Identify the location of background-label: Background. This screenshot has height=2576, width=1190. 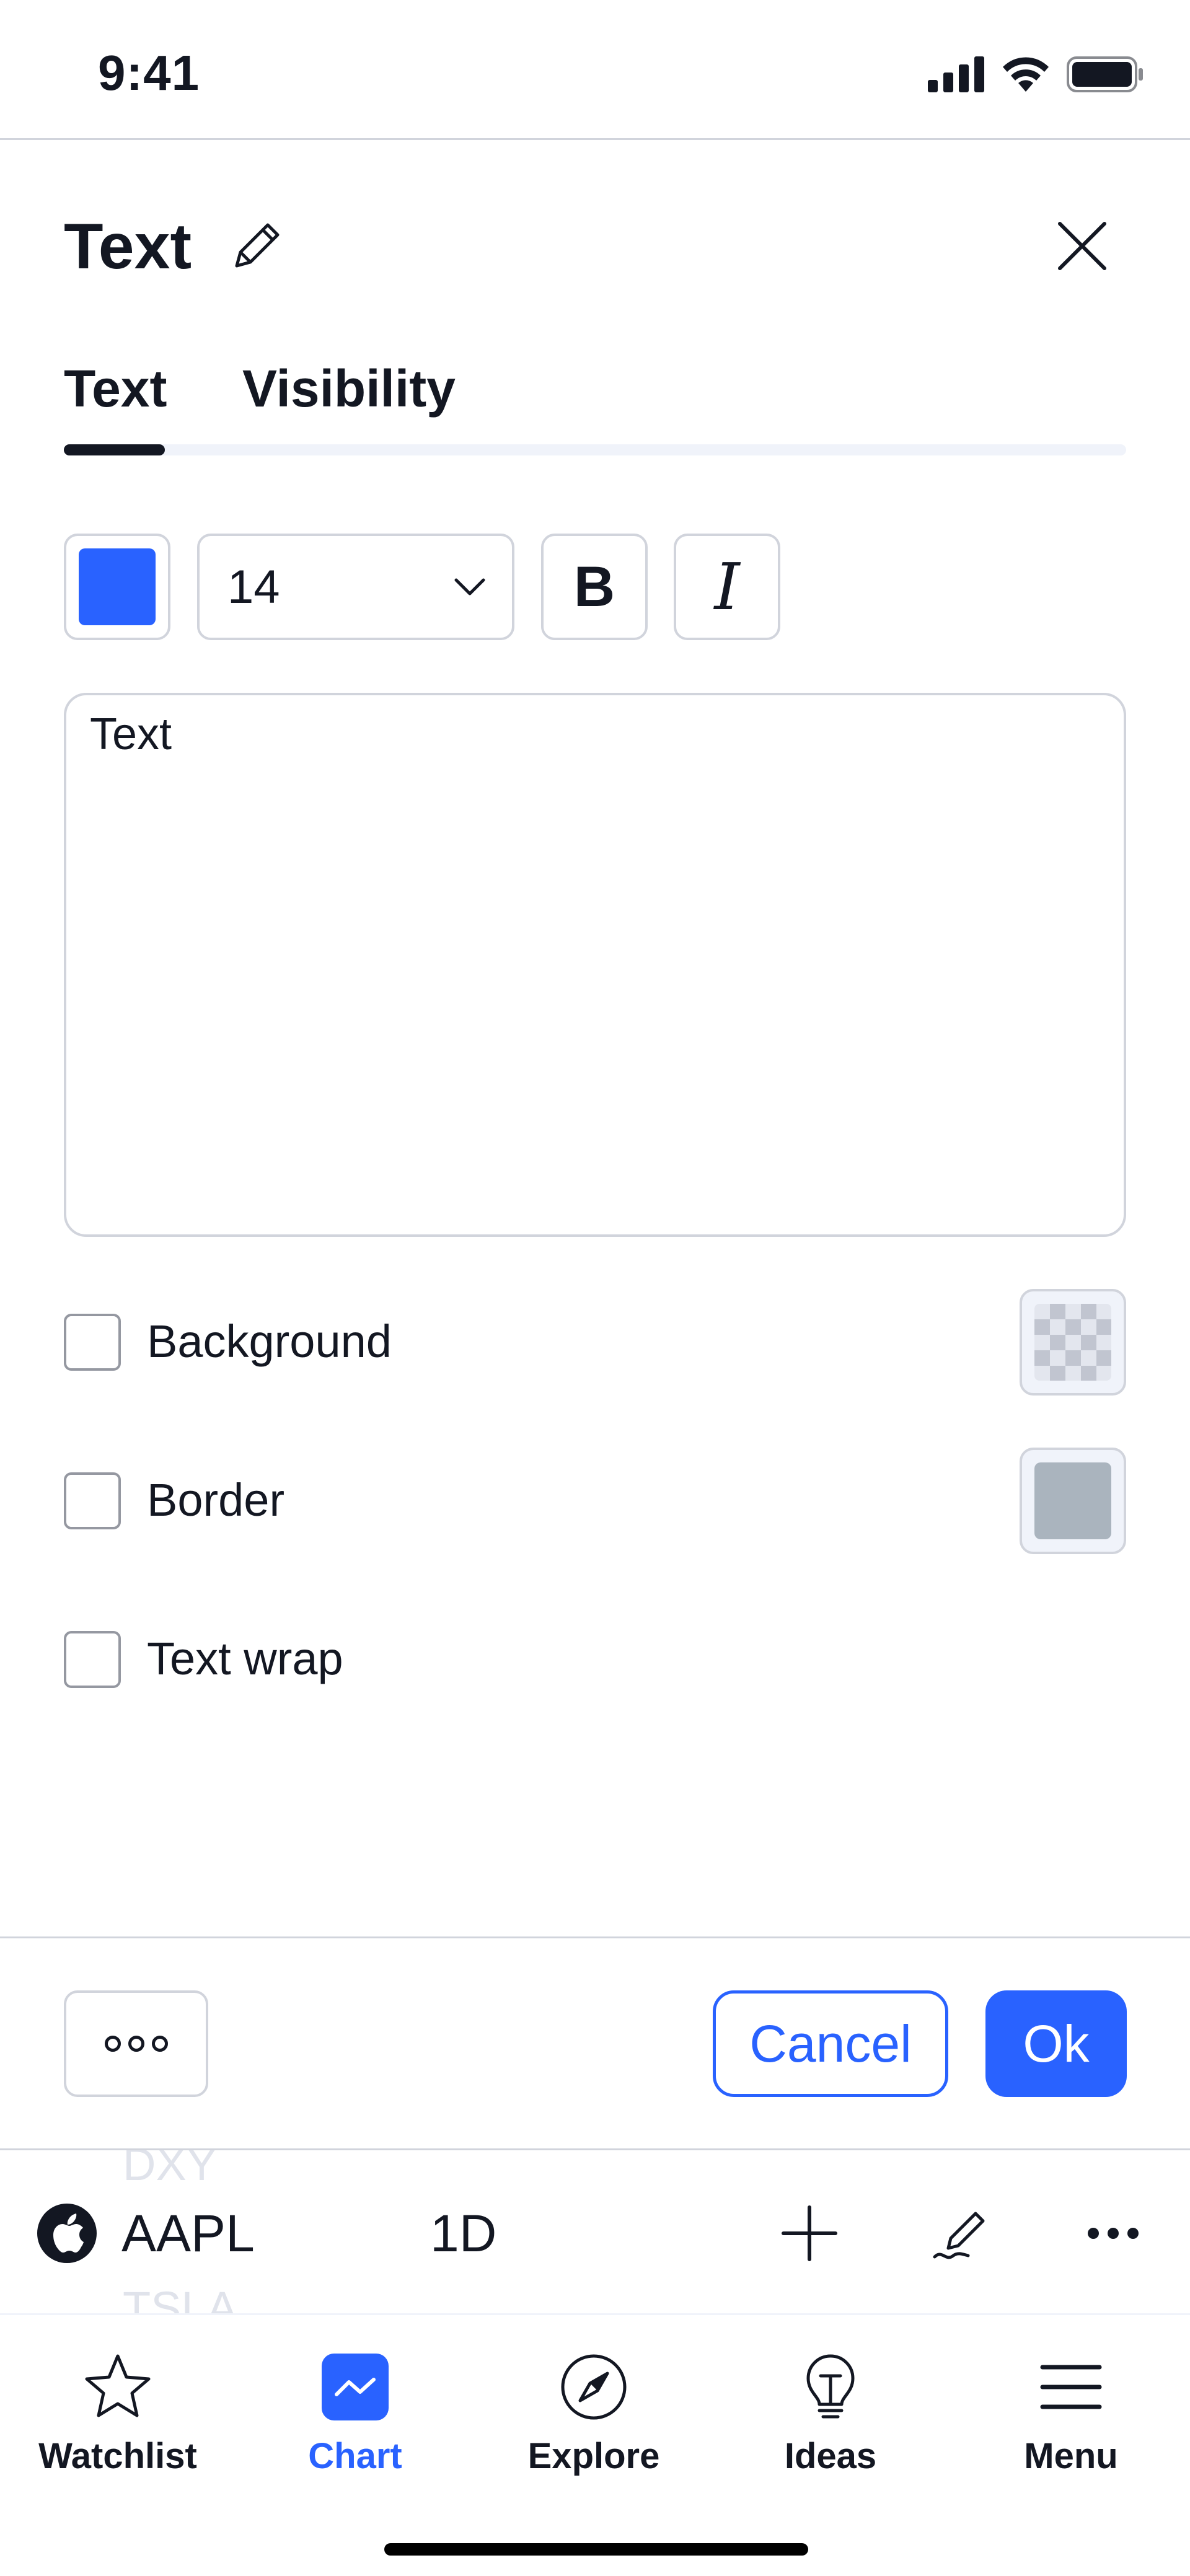
(269, 1341).